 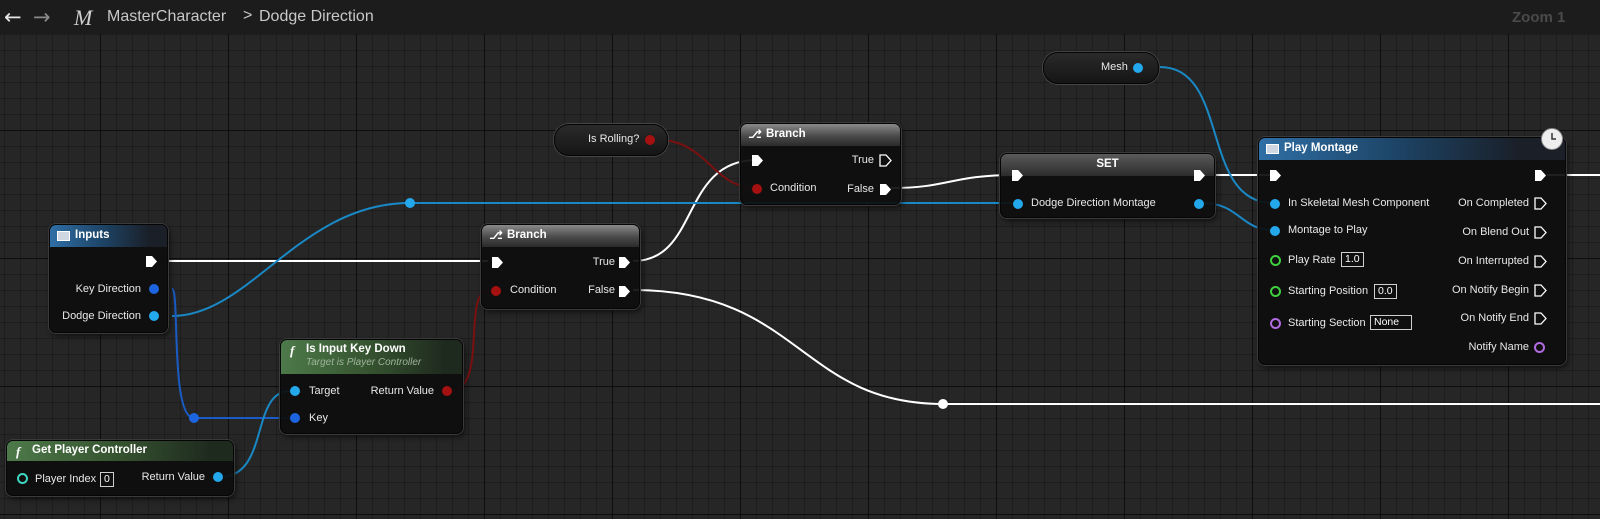 What do you see at coordinates (22, 478) in the screenshot?
I see `player-index-pin` at bounding box center [22, 478].